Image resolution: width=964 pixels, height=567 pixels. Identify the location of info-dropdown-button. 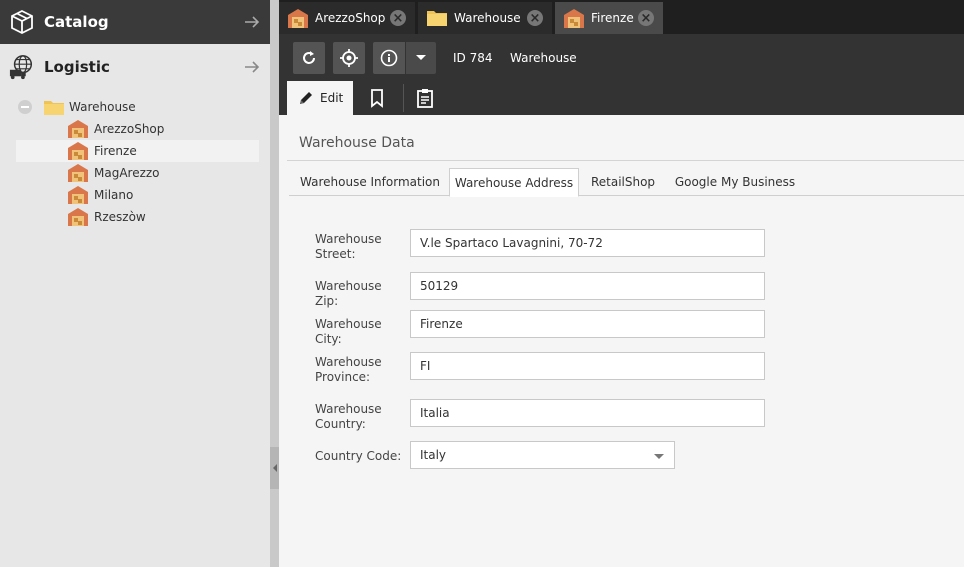
(421, 58).